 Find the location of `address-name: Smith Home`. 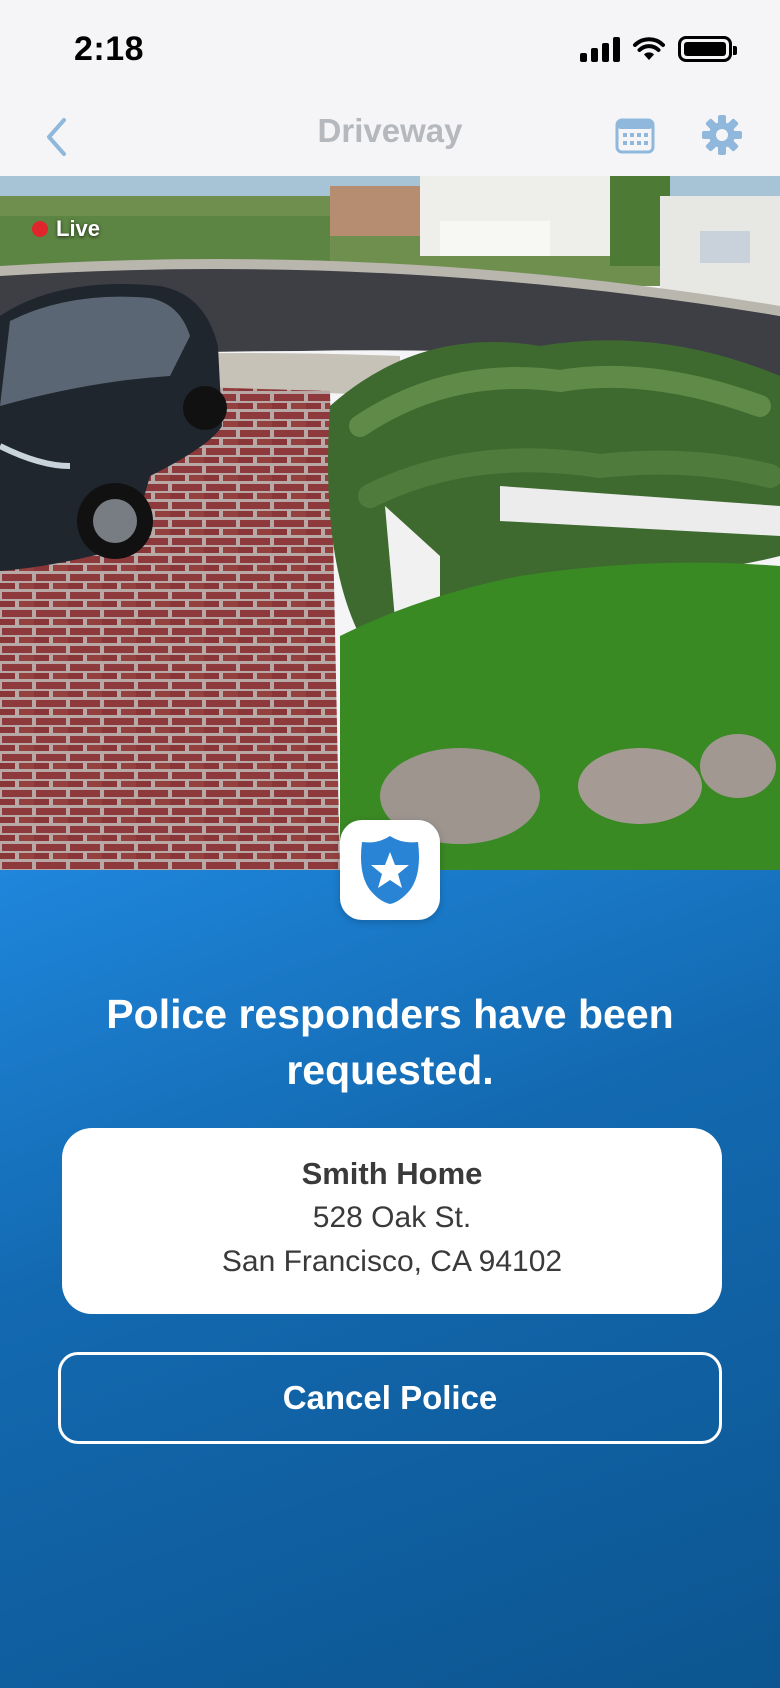

address-name: Smith Home is located at coordinates (392, 1173).